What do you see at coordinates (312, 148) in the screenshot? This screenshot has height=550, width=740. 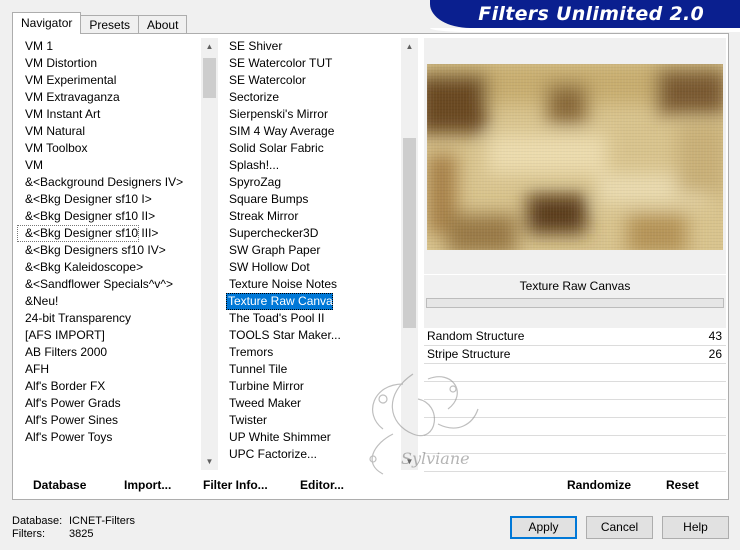 I see `list-item: Solid Solar Fabric` at bounding box center [312, 148].